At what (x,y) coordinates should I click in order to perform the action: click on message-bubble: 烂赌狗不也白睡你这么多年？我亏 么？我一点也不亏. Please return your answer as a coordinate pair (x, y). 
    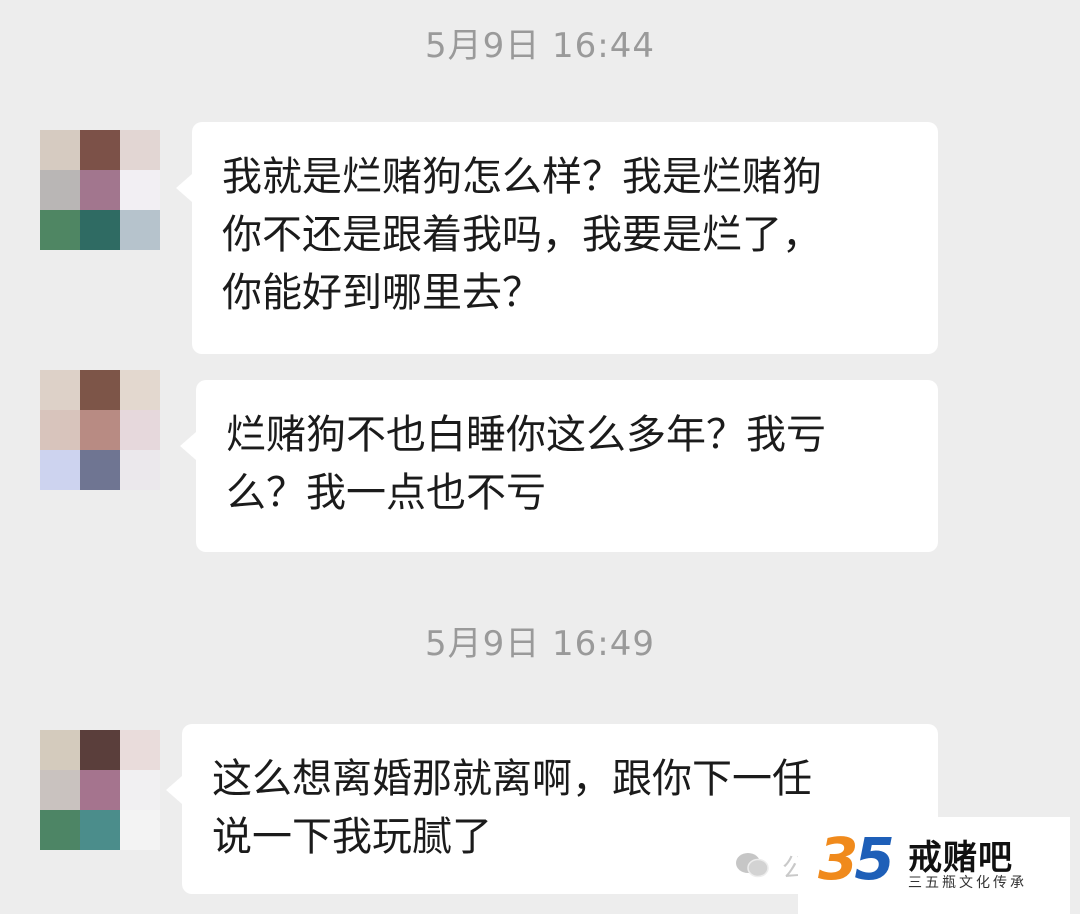
    Looking at the image, I should click on (559, 466).